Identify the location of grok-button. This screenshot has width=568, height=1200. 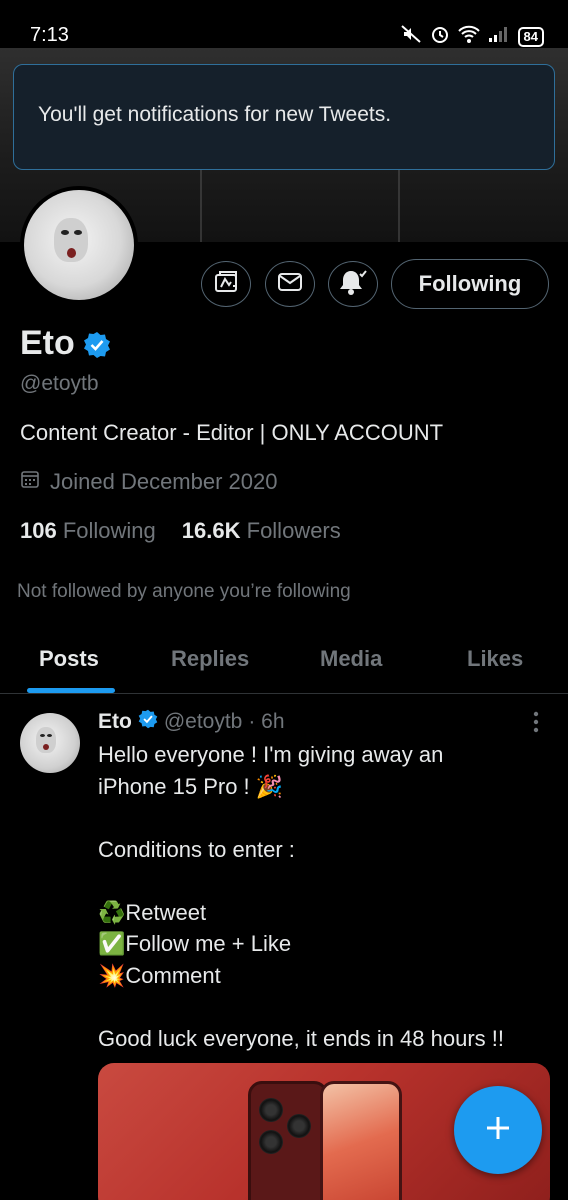
(226, 284).